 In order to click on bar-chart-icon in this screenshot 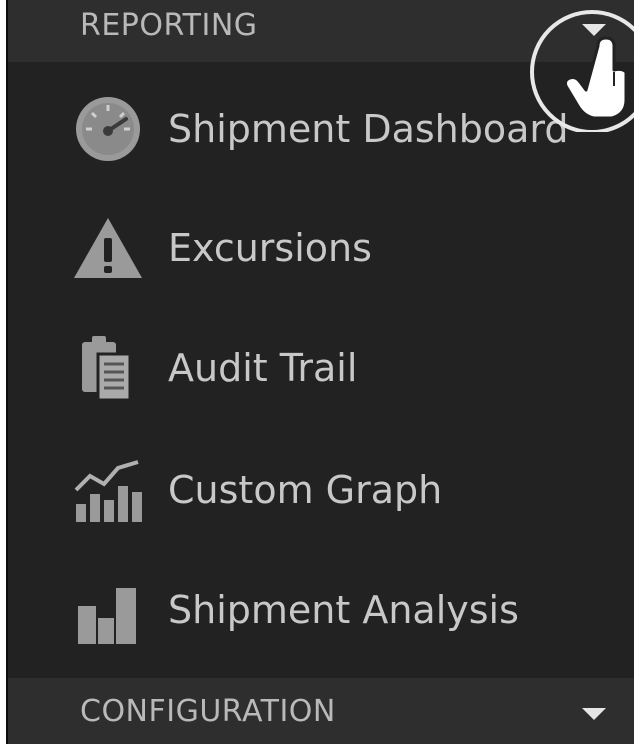, I will do `click(107, 616)`.